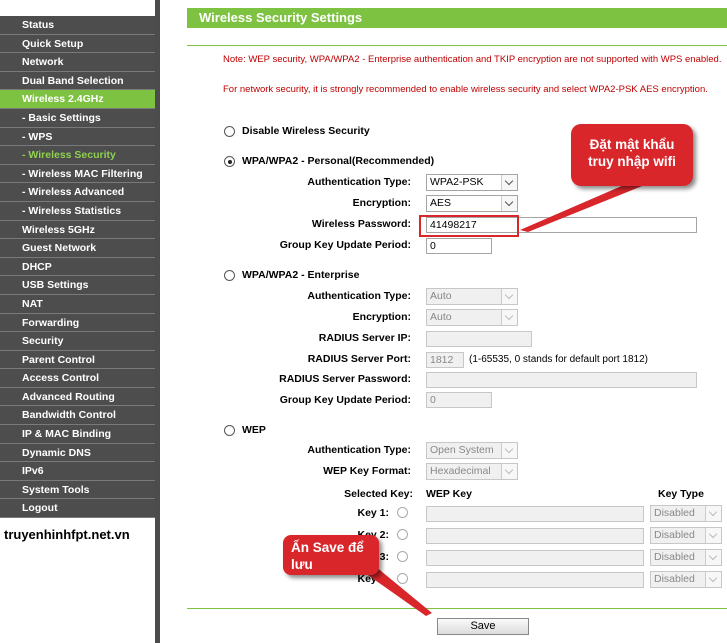 This screenshot has width=727, height=643. I want to click on menu-item-status: Status, so click(77, 25).